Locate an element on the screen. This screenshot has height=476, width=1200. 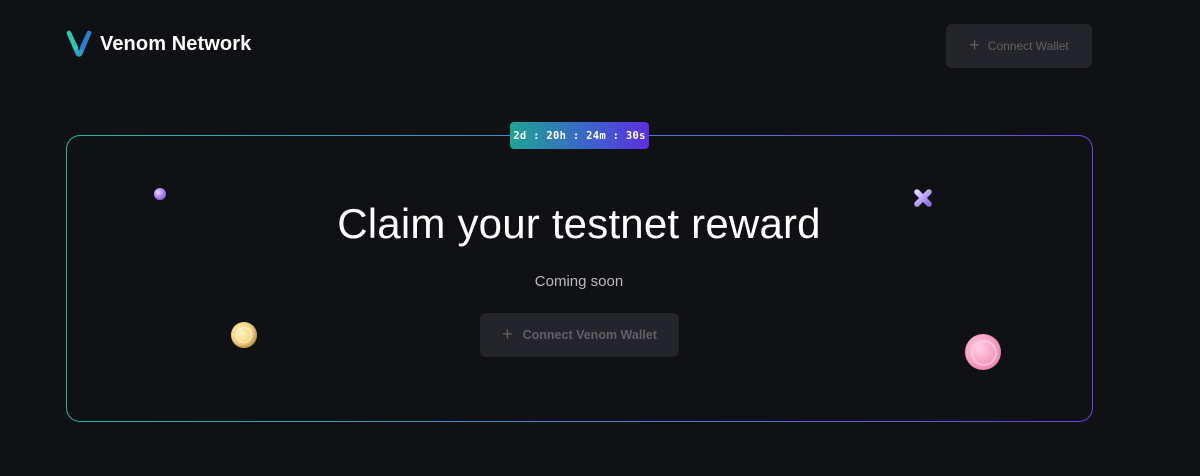
connect-venom-wallet-label: Connect Venom Wallet is located at coordinates (589, 335).